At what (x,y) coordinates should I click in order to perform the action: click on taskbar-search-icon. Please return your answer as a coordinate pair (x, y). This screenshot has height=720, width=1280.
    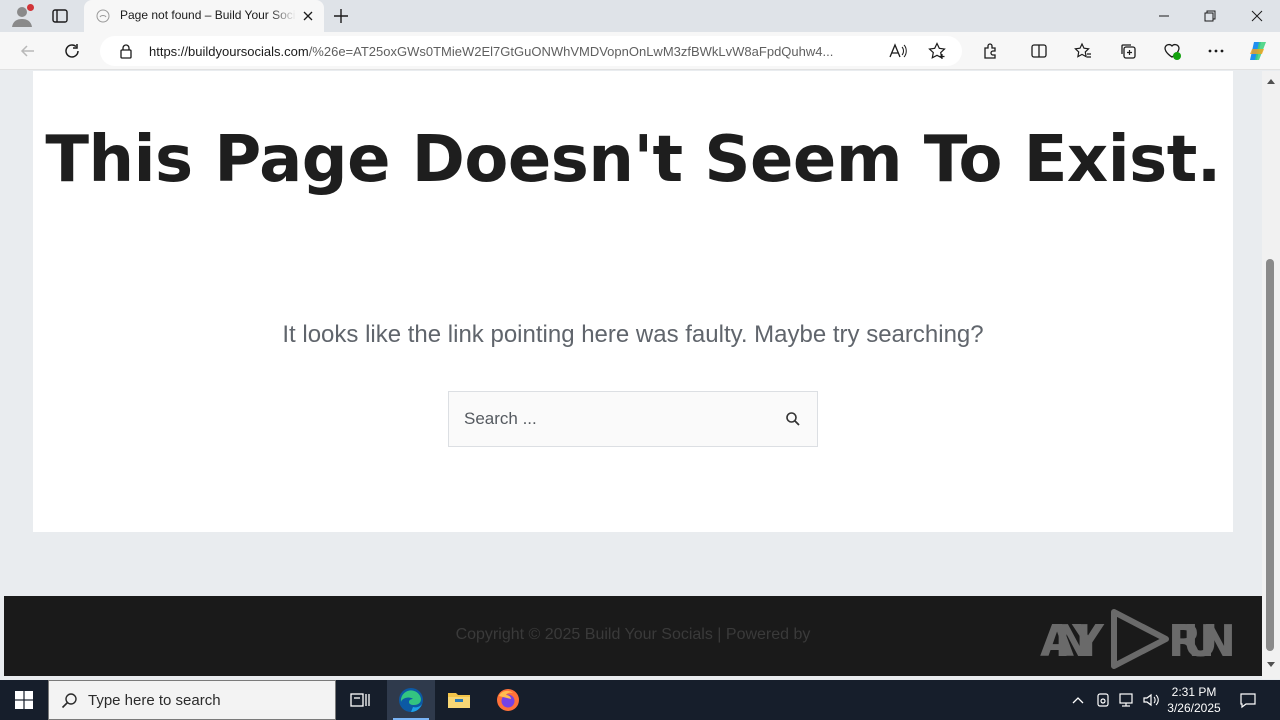
    Looking at the image, I should click on (69, 701).